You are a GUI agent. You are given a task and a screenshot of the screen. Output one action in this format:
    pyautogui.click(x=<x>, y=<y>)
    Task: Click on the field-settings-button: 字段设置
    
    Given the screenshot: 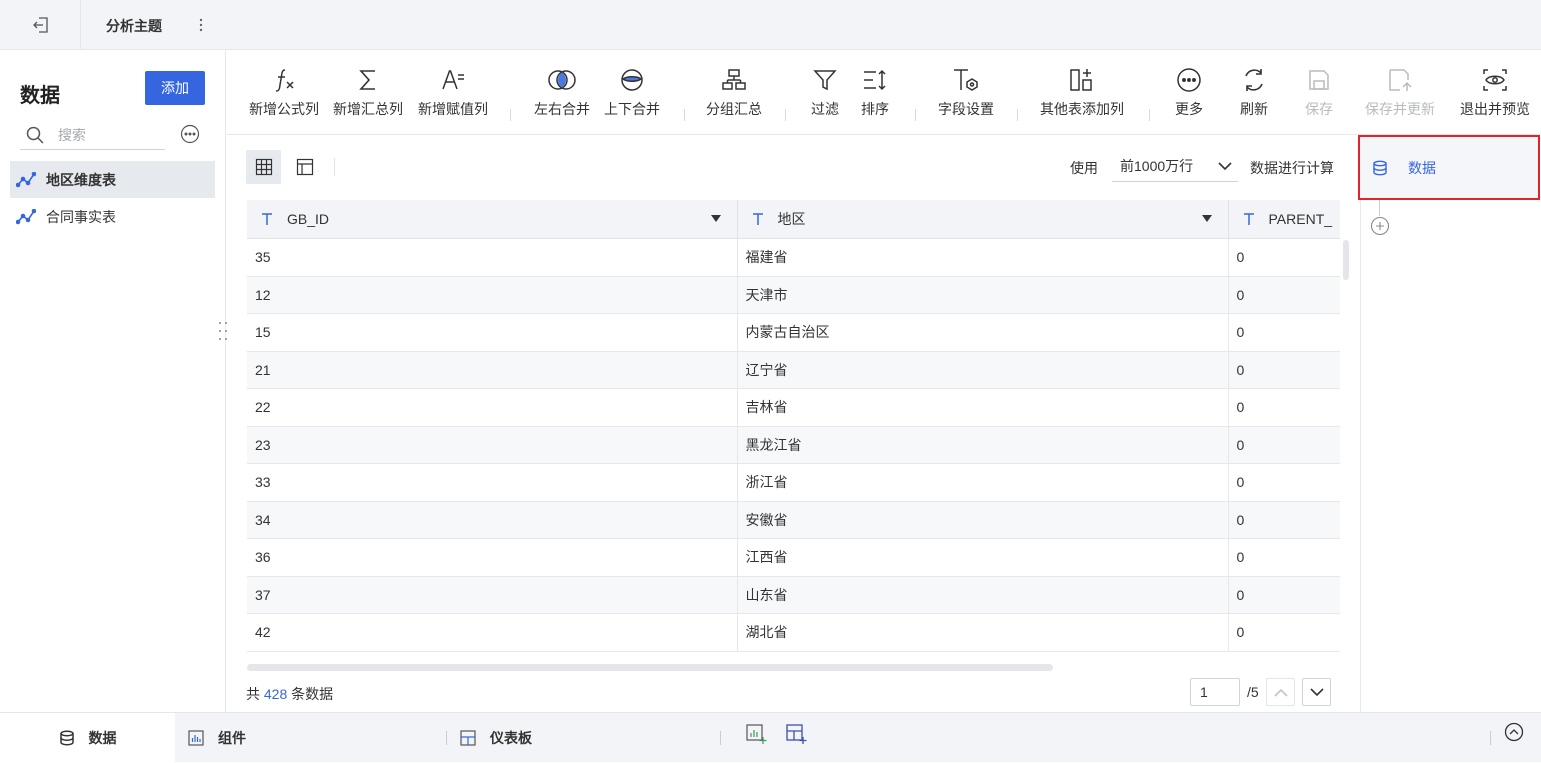 What is the action you would take?
    pyautogui.click(x=966, y=95)
    